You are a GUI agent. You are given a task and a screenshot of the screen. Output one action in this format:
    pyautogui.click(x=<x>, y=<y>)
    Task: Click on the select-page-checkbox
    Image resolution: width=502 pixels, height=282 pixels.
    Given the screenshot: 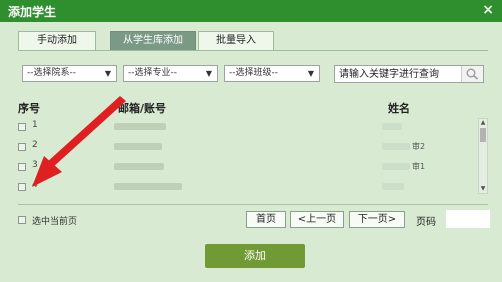 What is the action you would take?
    pyautogui.click(x=22, y=220)
    